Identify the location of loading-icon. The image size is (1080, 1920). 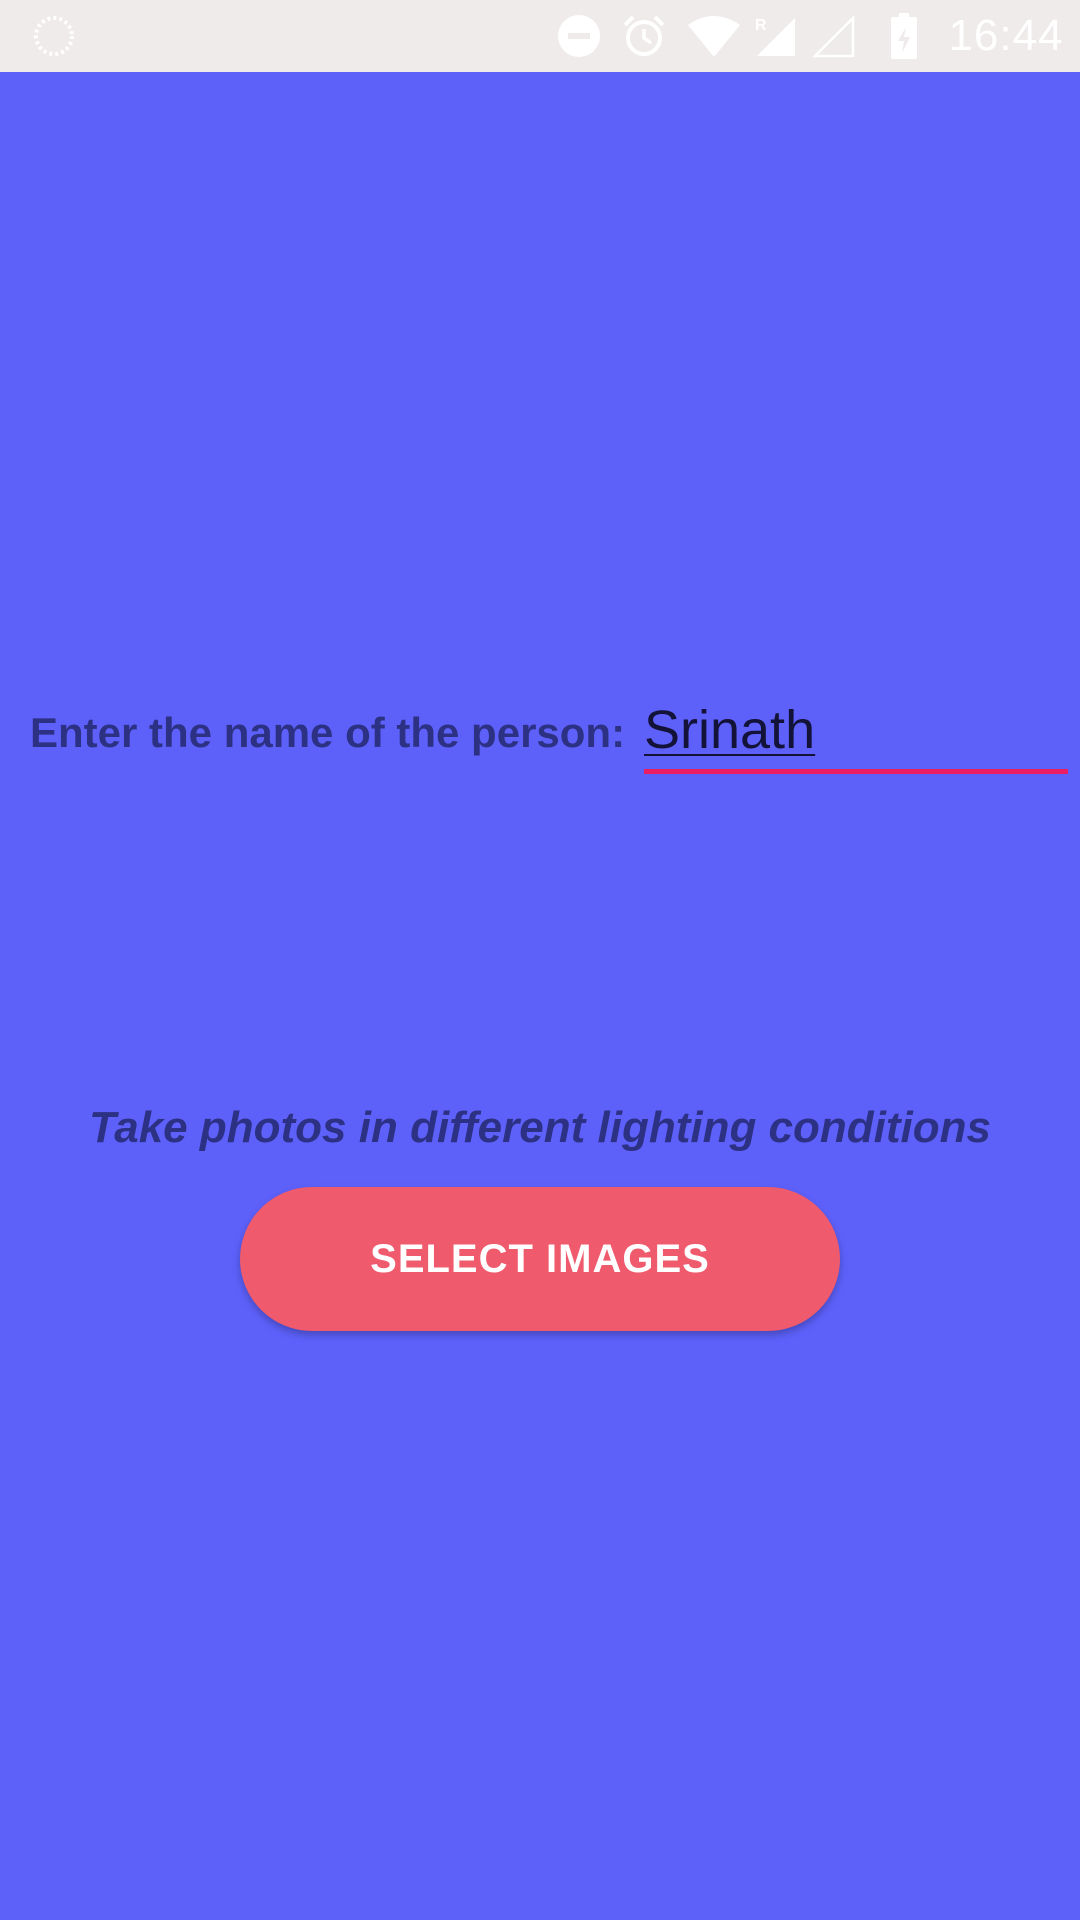
(54, 36).